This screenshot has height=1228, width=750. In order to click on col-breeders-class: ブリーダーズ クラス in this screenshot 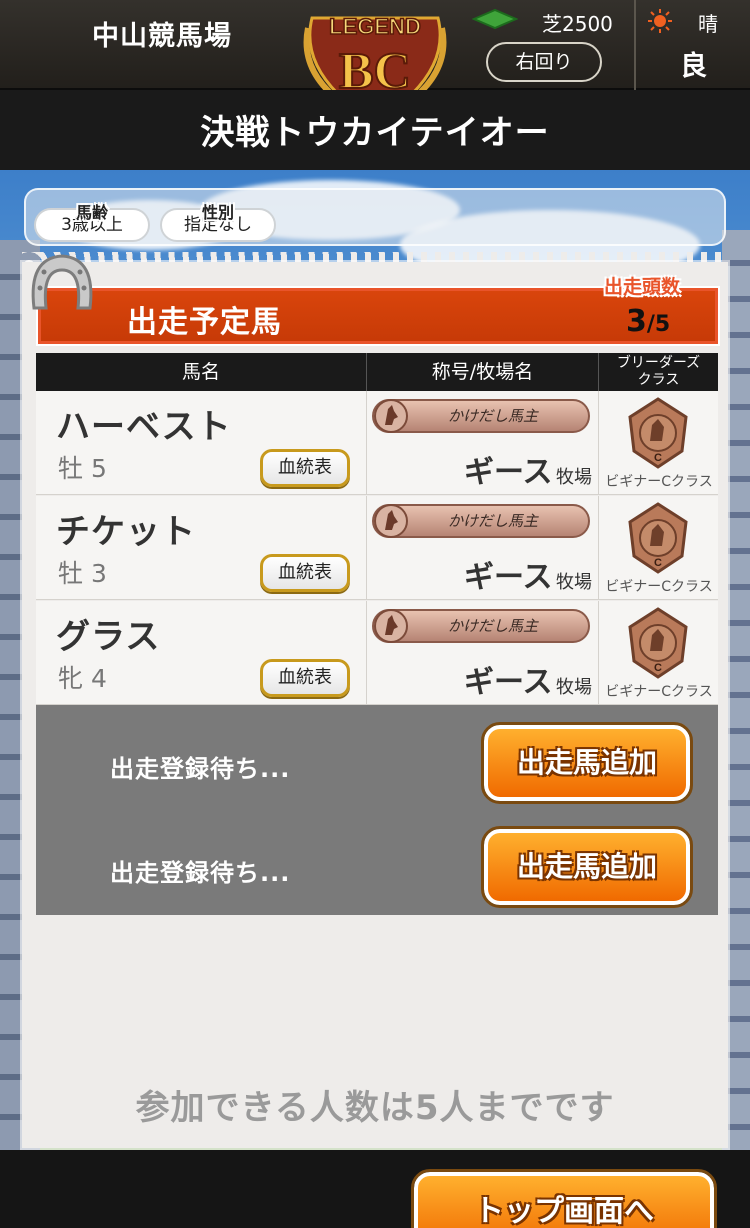, I will do `click(658, 372)`.